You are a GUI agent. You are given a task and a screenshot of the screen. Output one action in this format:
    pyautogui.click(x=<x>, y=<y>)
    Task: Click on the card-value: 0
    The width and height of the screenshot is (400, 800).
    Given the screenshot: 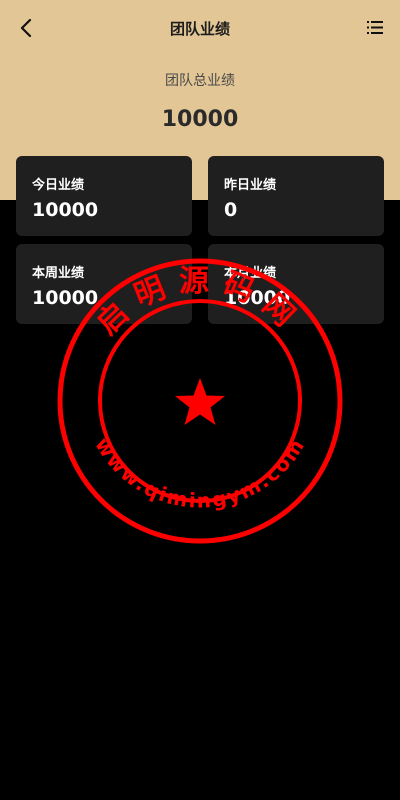 What is the action you would take?
    pyautogui.click(x=231, y=210)
    